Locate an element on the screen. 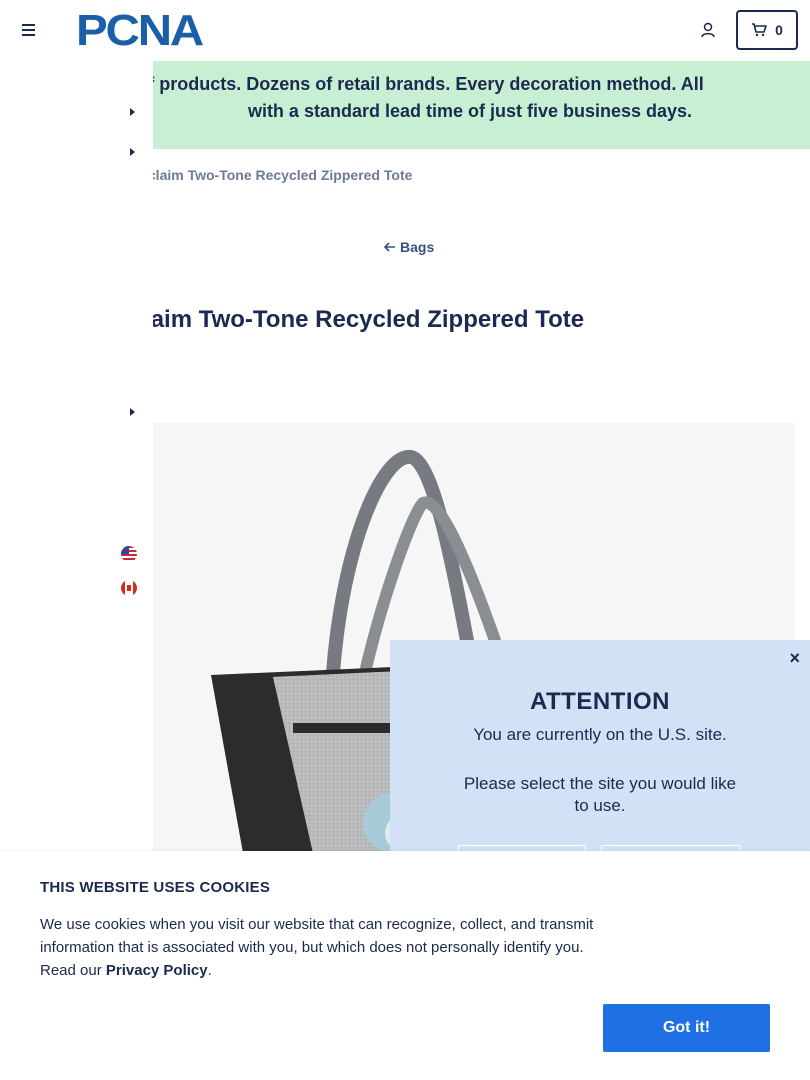  canada-flag-icon is located at coordinates (129, 588).